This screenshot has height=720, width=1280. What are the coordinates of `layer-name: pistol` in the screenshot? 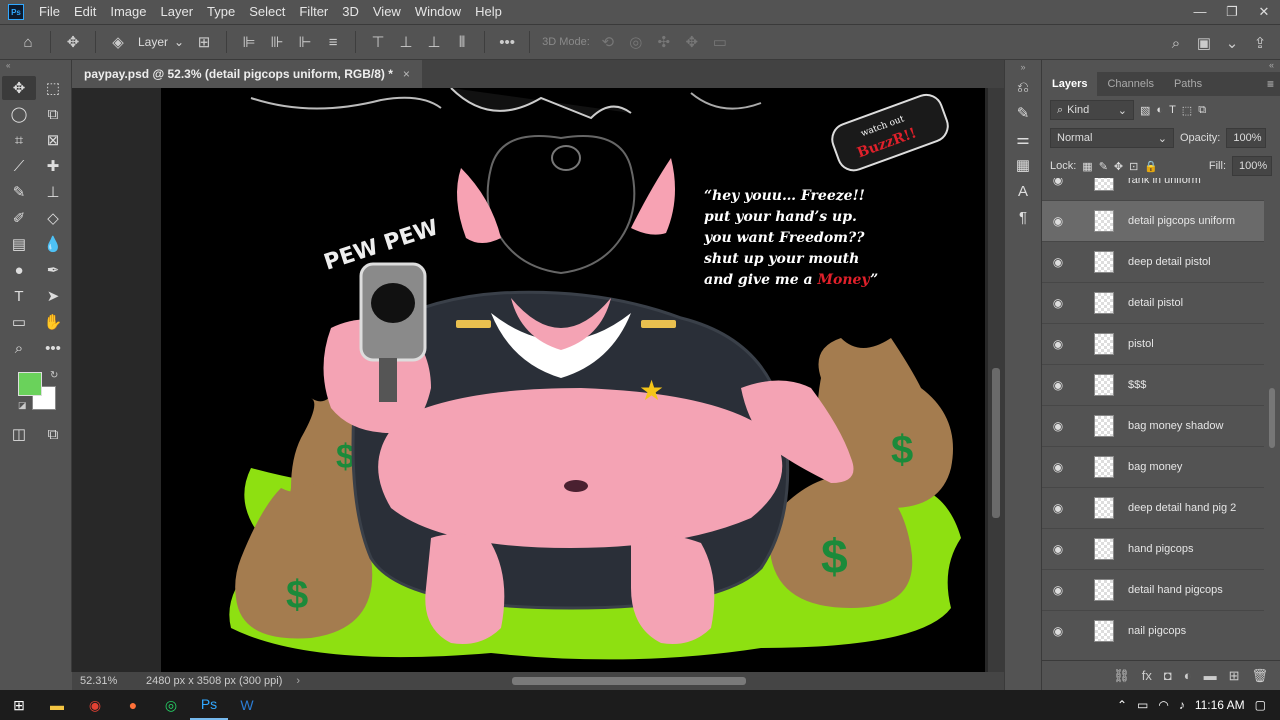 It's located at (1141, 344).